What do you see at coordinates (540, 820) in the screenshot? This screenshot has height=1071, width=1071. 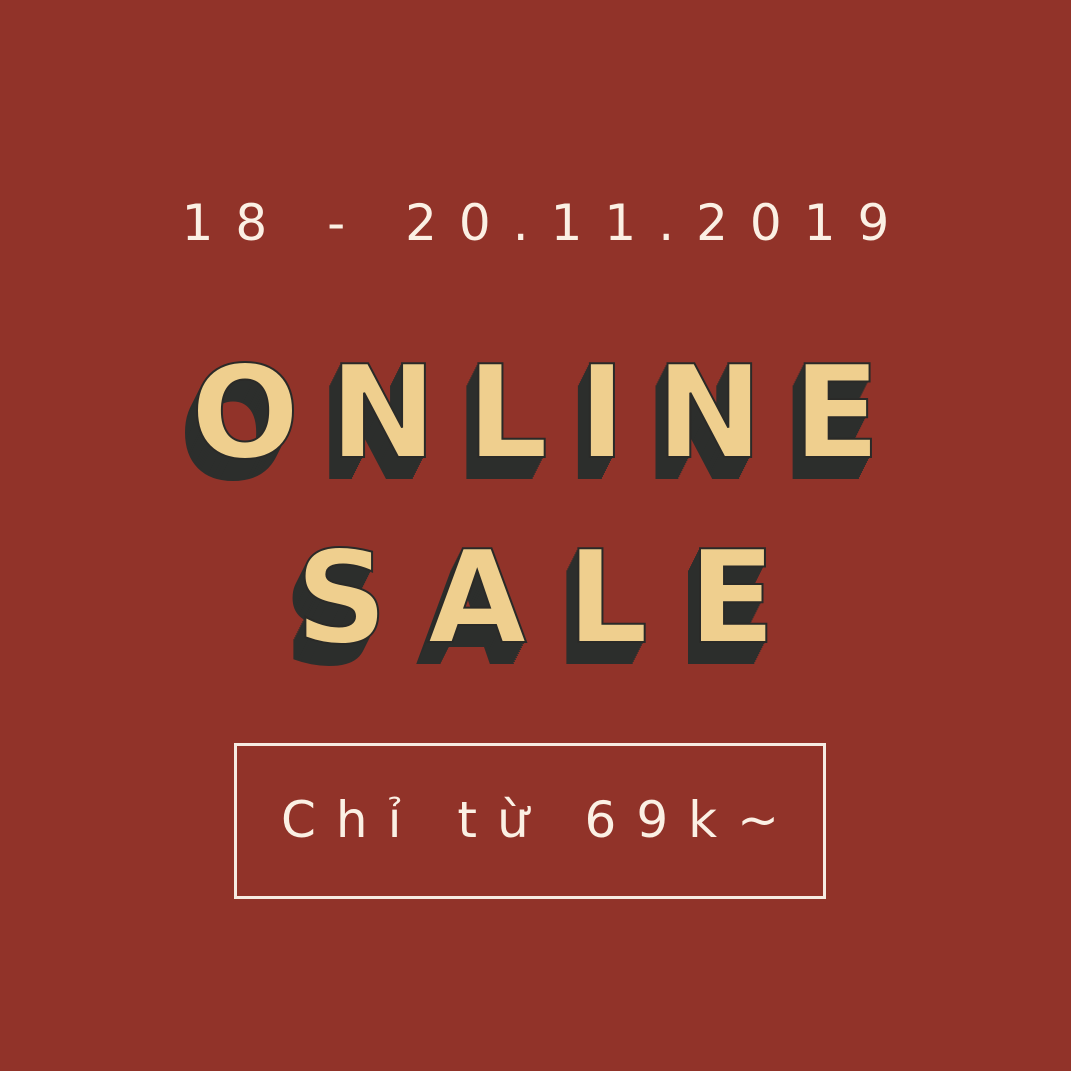 I see `price-text: Chỉ từ 69k~` at bounding box center [540, 820].